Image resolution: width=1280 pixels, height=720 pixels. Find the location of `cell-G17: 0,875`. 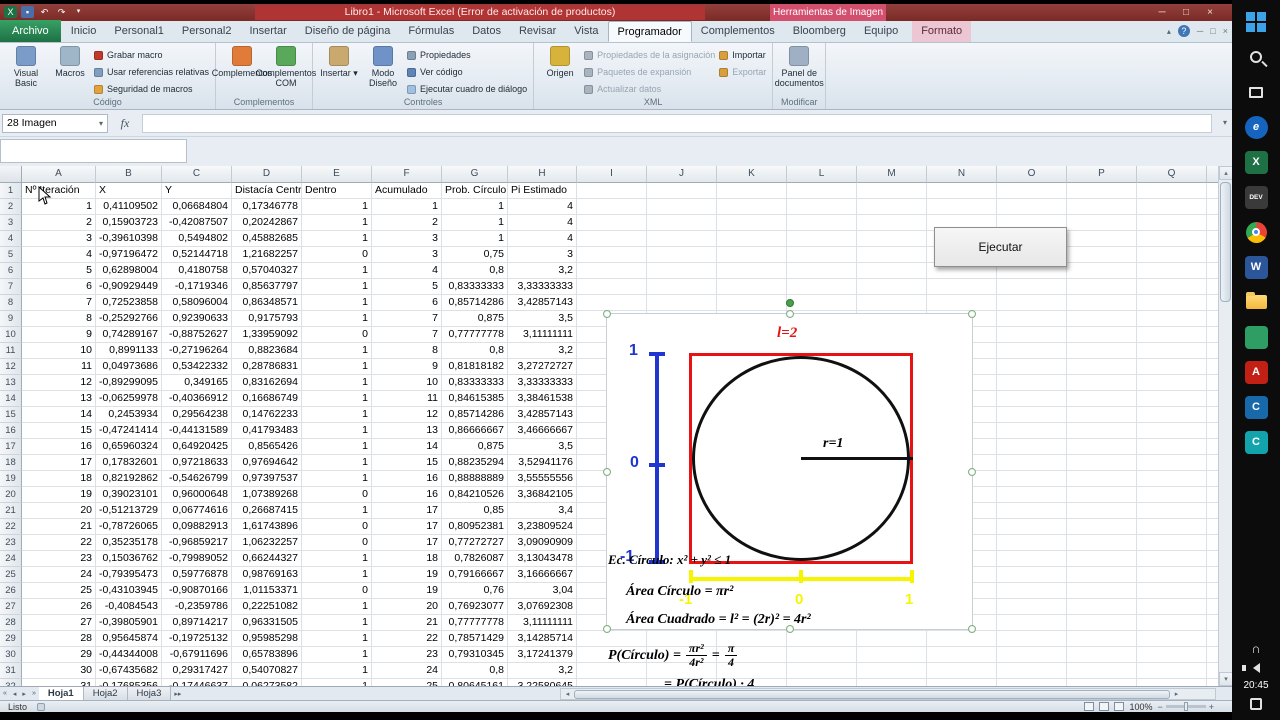

cell-G17: 0,875 is located at coordinates (475, 447).